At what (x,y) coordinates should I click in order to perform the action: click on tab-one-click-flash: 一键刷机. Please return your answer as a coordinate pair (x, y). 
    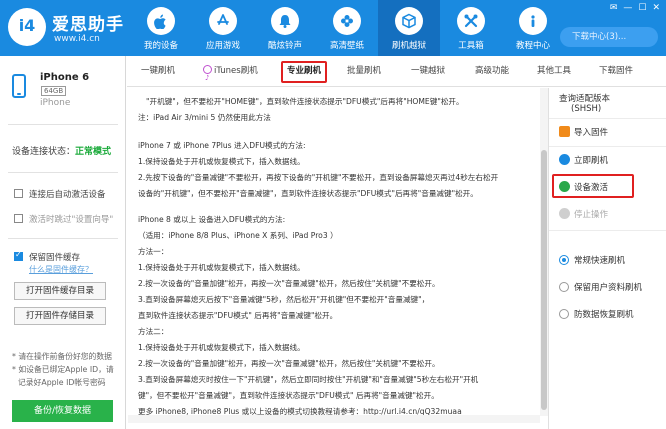
    Looking at the image, I should click on (158, 71).